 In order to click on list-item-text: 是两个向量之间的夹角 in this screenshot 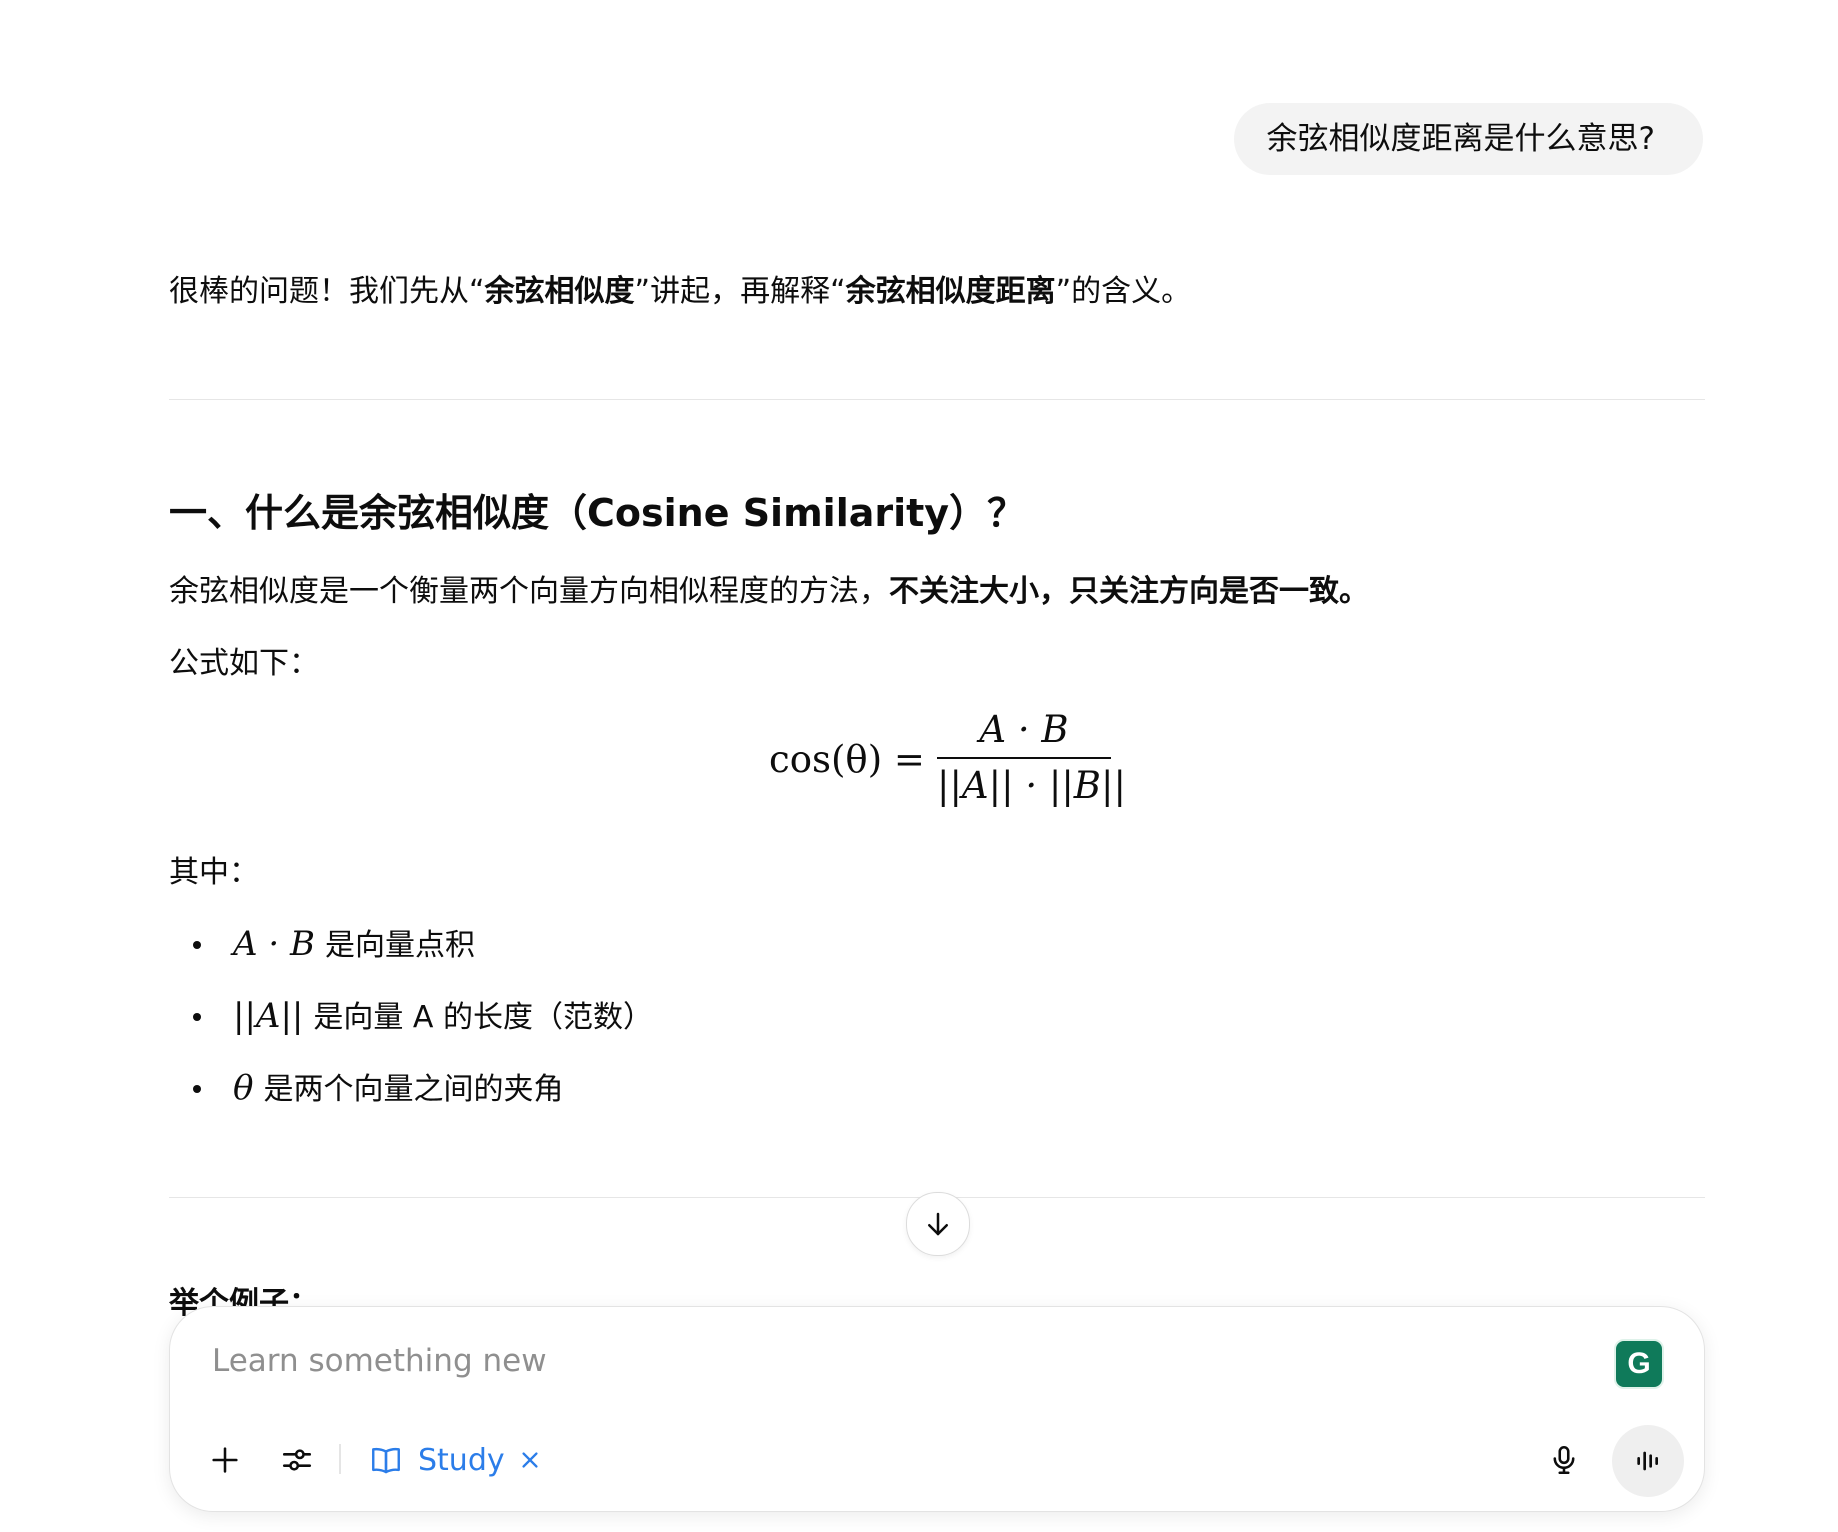, I will do `click(413, 1089)`.